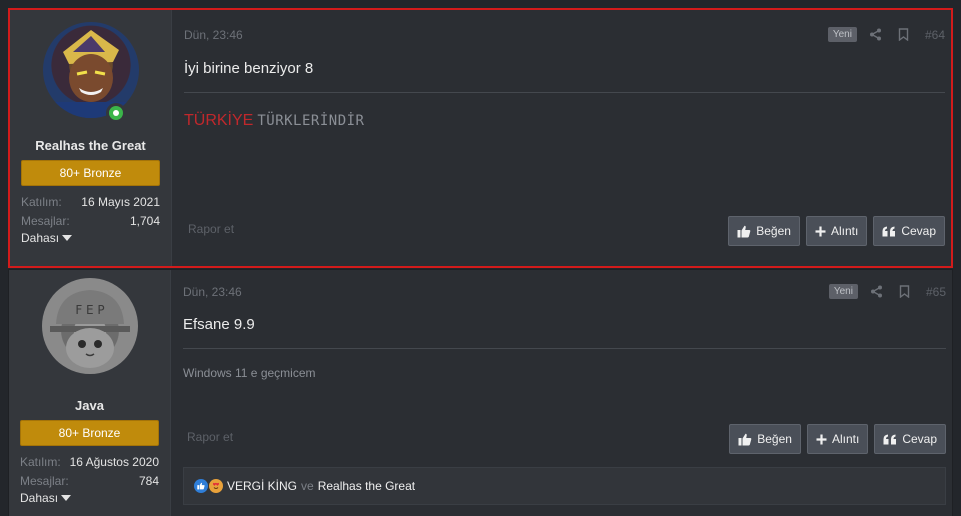  What do you see at coordinates (936, 292) in the screenshot?
I see `post-number: #65` at bounding box center [936, 292].